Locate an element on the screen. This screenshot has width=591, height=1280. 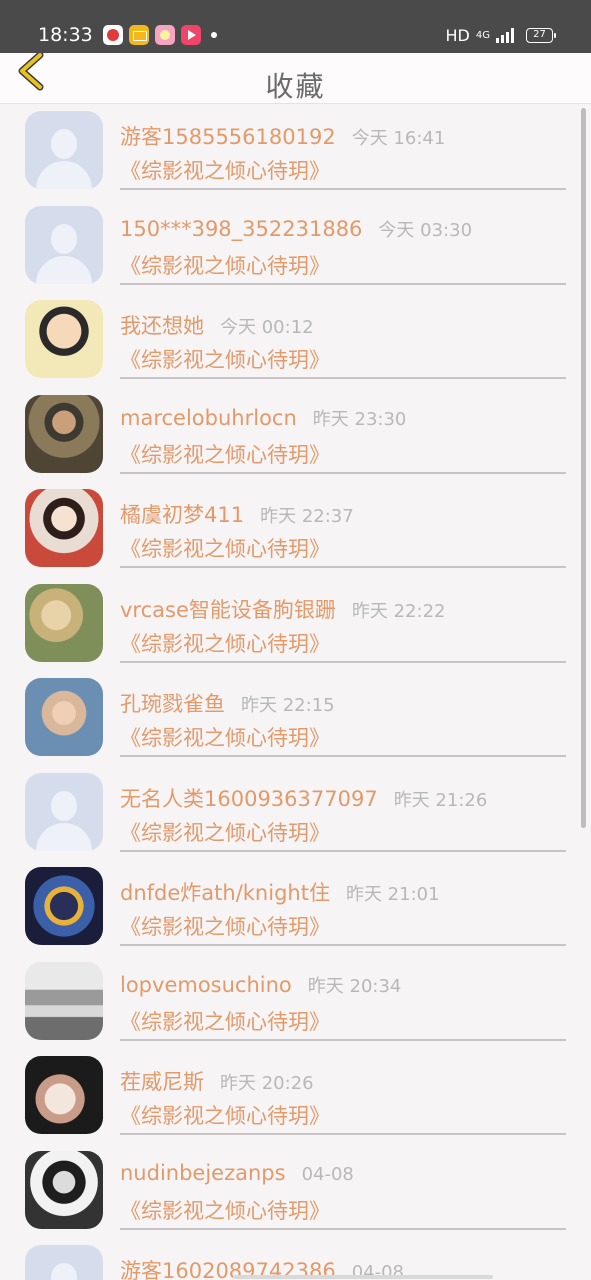
user-name-text: 我还想她 is located at coordinates (162, 326).